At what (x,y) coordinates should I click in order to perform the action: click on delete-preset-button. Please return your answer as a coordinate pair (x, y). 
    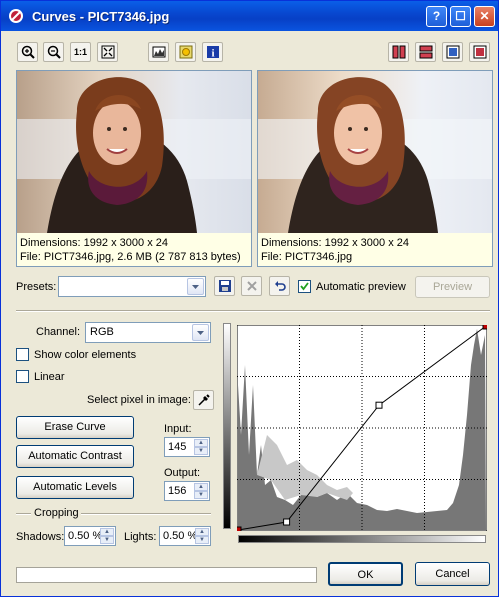
    Looking at the image, I should click on (251, 286).